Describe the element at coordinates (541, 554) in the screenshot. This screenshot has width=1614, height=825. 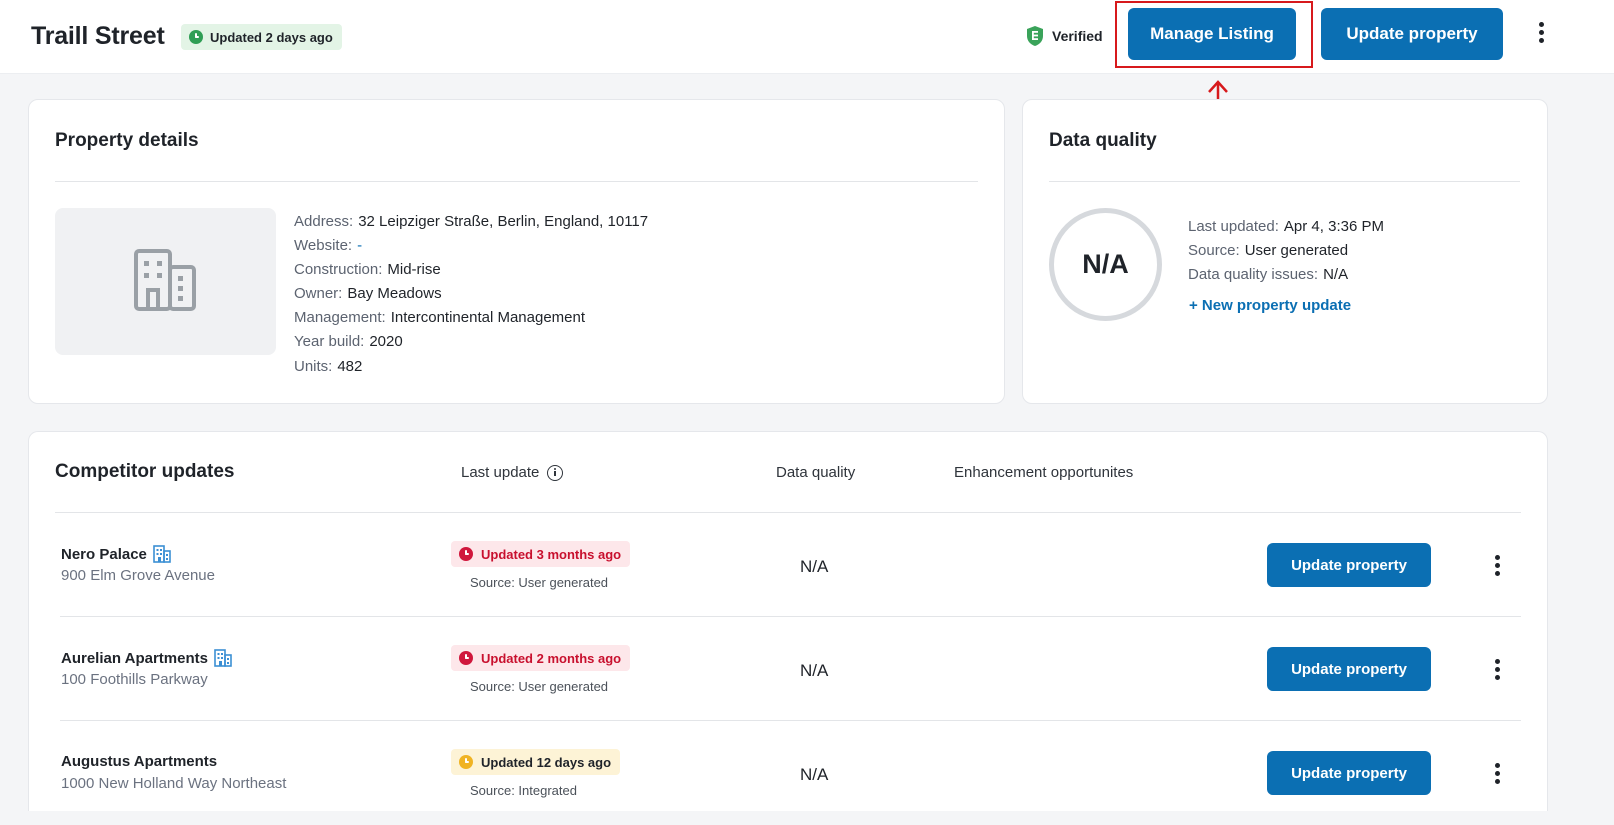
I see `status-badge: Updated 3 months ago` at that location.